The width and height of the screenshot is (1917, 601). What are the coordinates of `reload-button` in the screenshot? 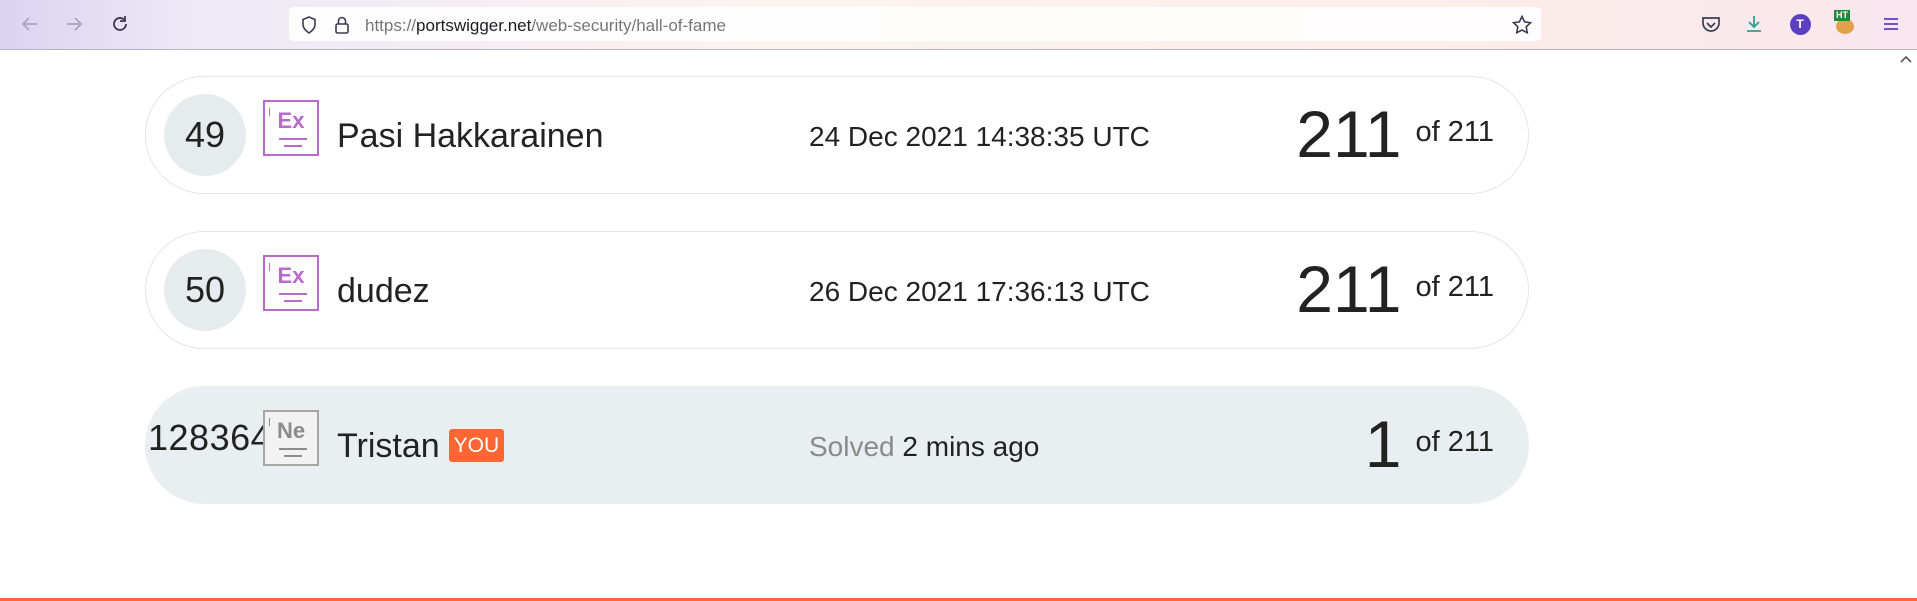 It's located at (120, 24).